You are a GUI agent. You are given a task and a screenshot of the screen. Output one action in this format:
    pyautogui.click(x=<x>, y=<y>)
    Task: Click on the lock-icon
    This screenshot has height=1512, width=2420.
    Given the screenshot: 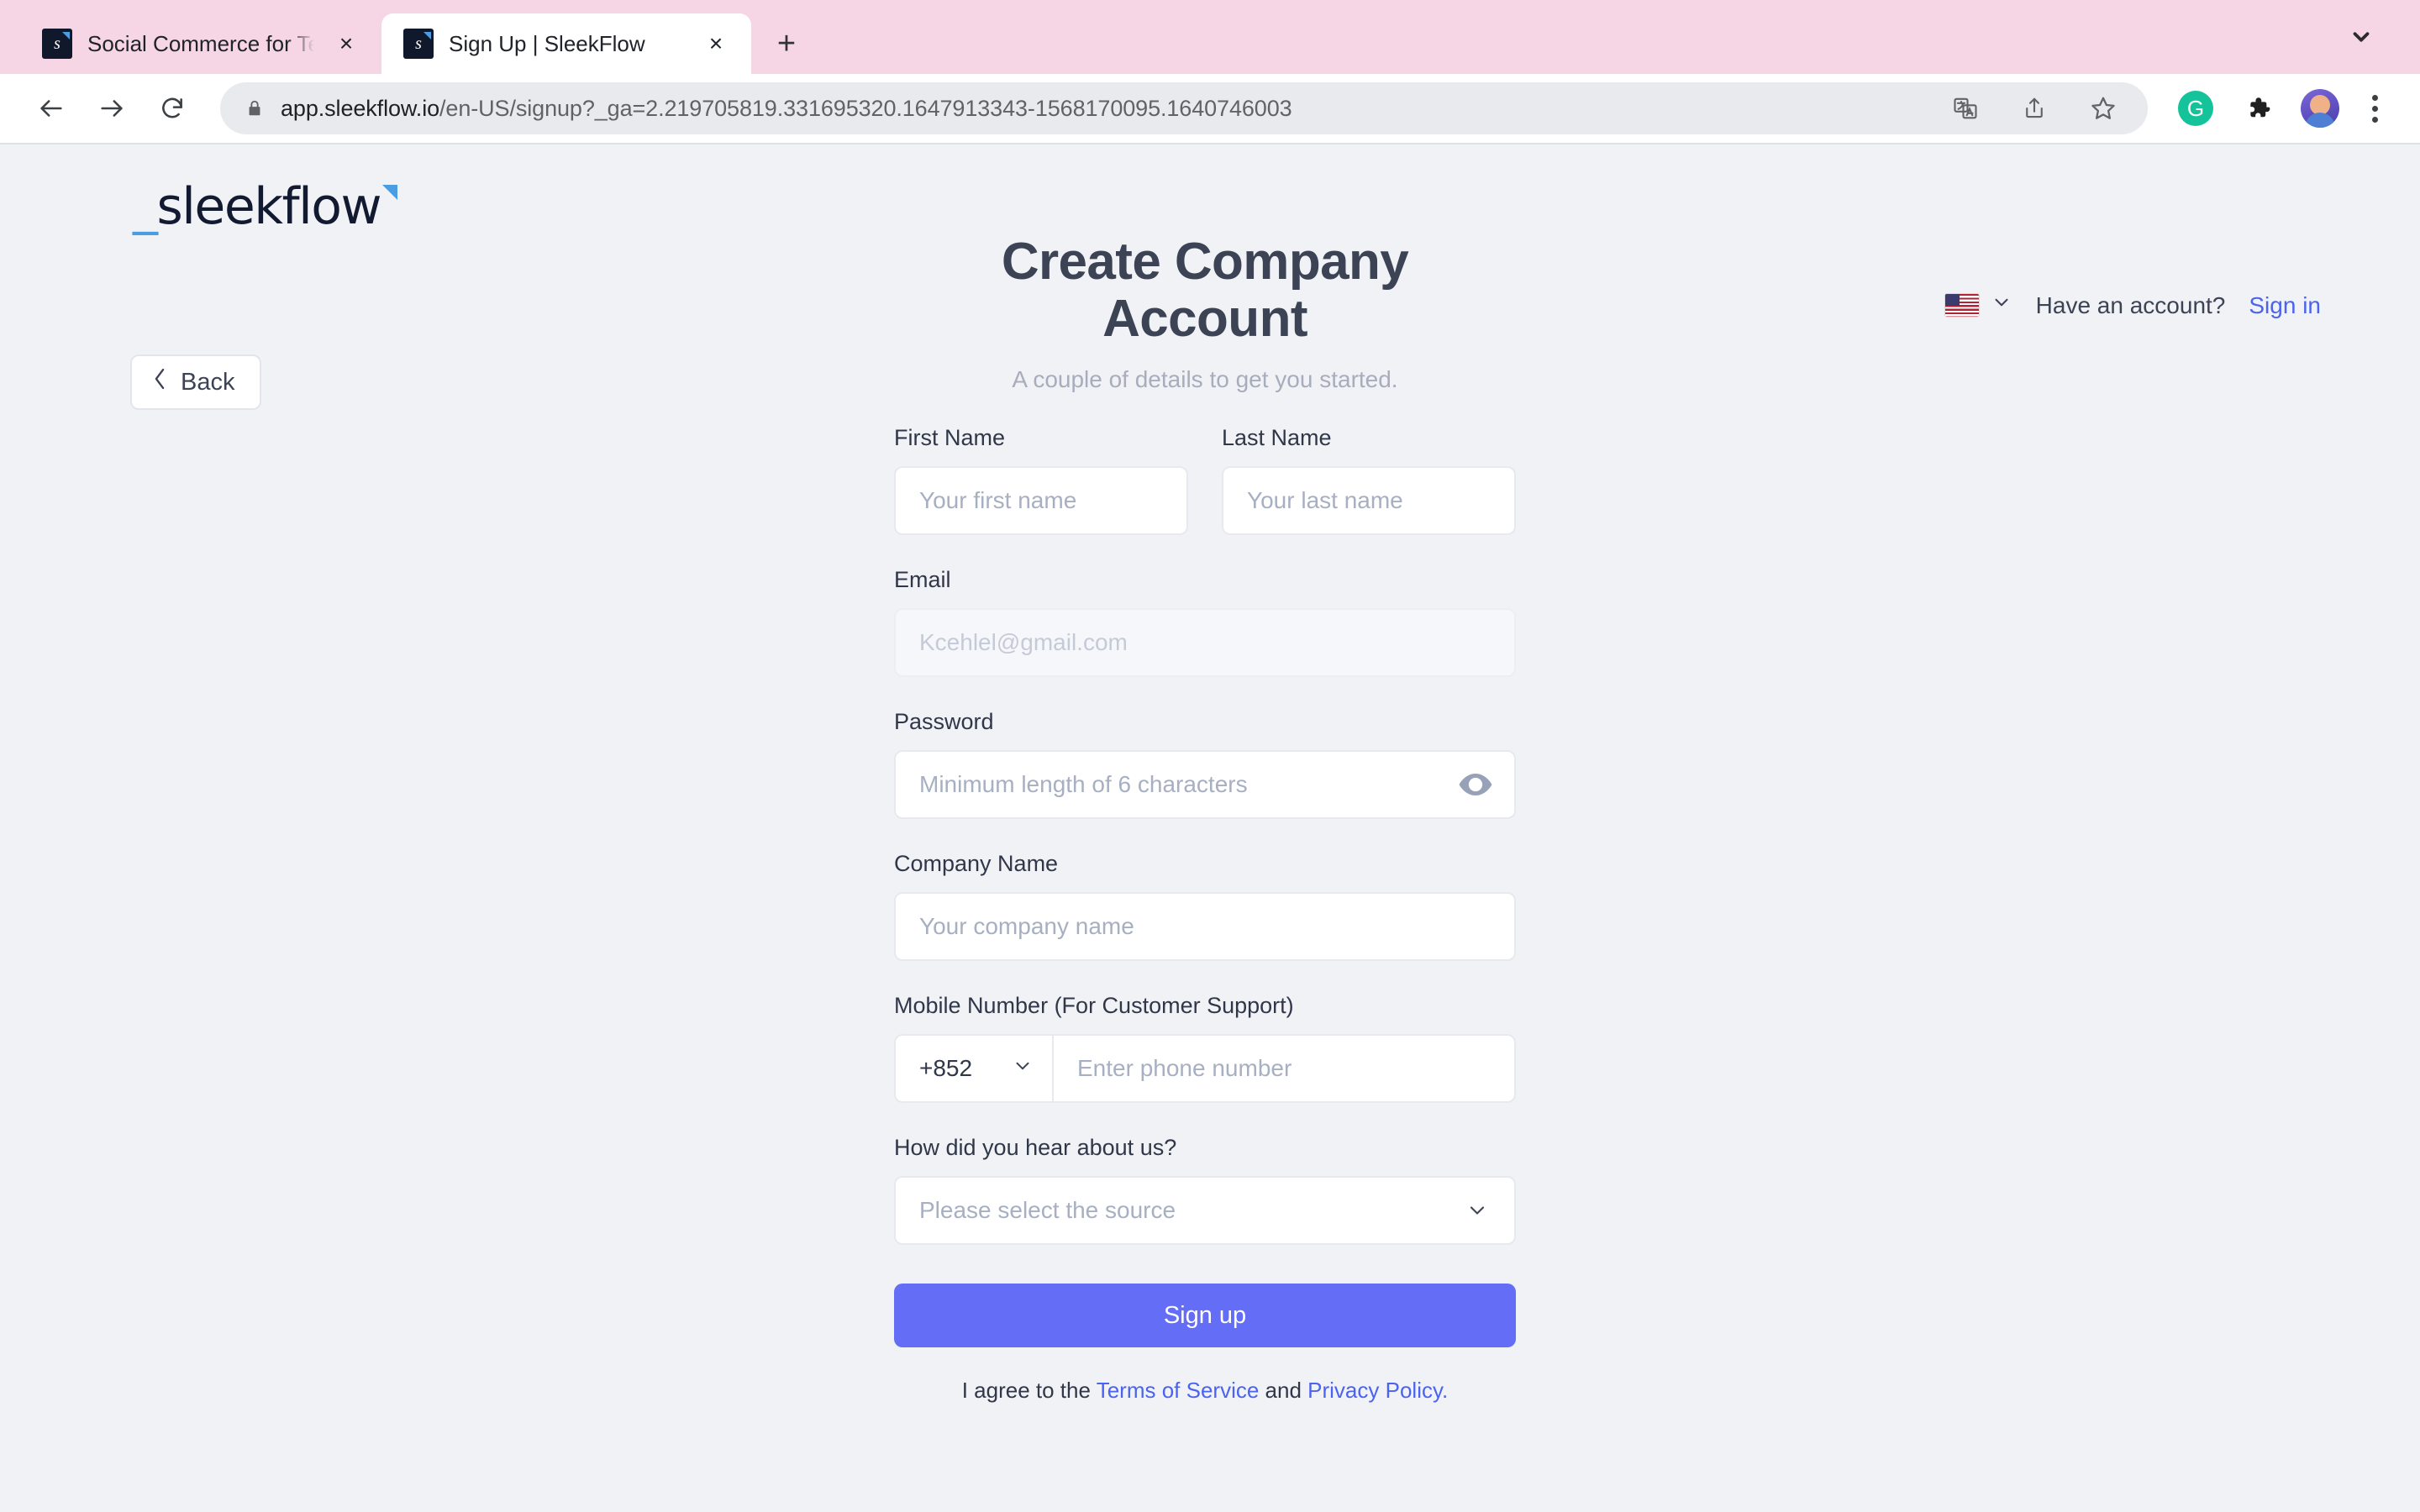 What is the action you would take?
    pyautogui.click(x=255, y=108)
    